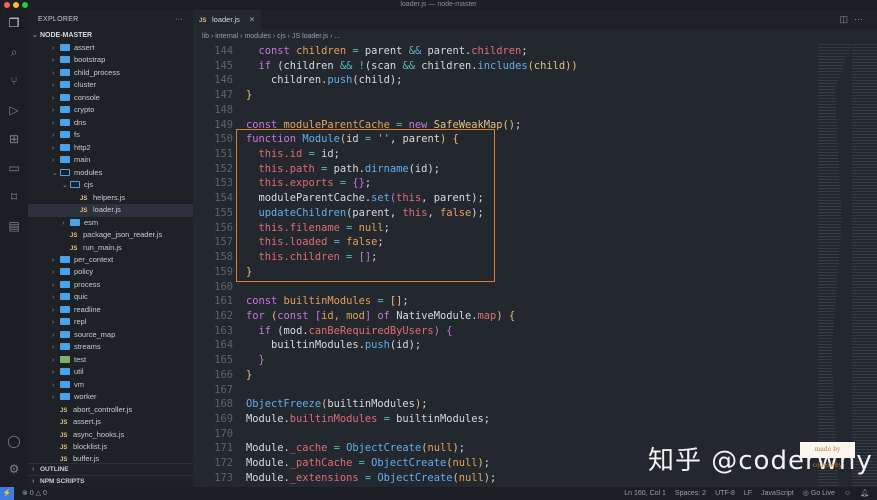 The width and height of the screenshot is (877, 500). What do you see at coordinates (110, 297) in the screenshot?
I see `tree-item: › quic` at bounding box center [110, 297].